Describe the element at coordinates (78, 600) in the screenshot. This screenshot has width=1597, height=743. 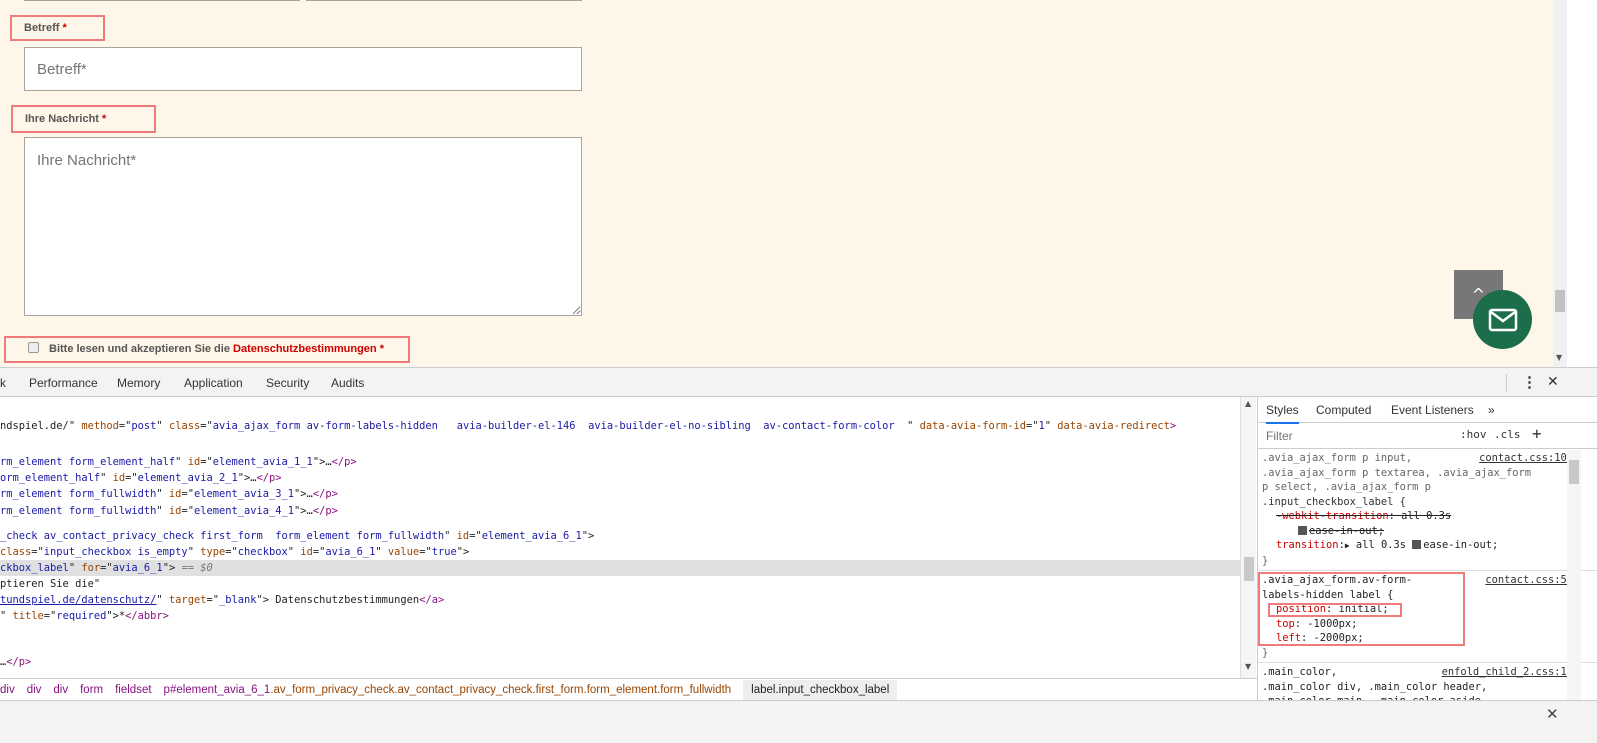
I see `link: tundspiel.de/datenschutz/` at that location.